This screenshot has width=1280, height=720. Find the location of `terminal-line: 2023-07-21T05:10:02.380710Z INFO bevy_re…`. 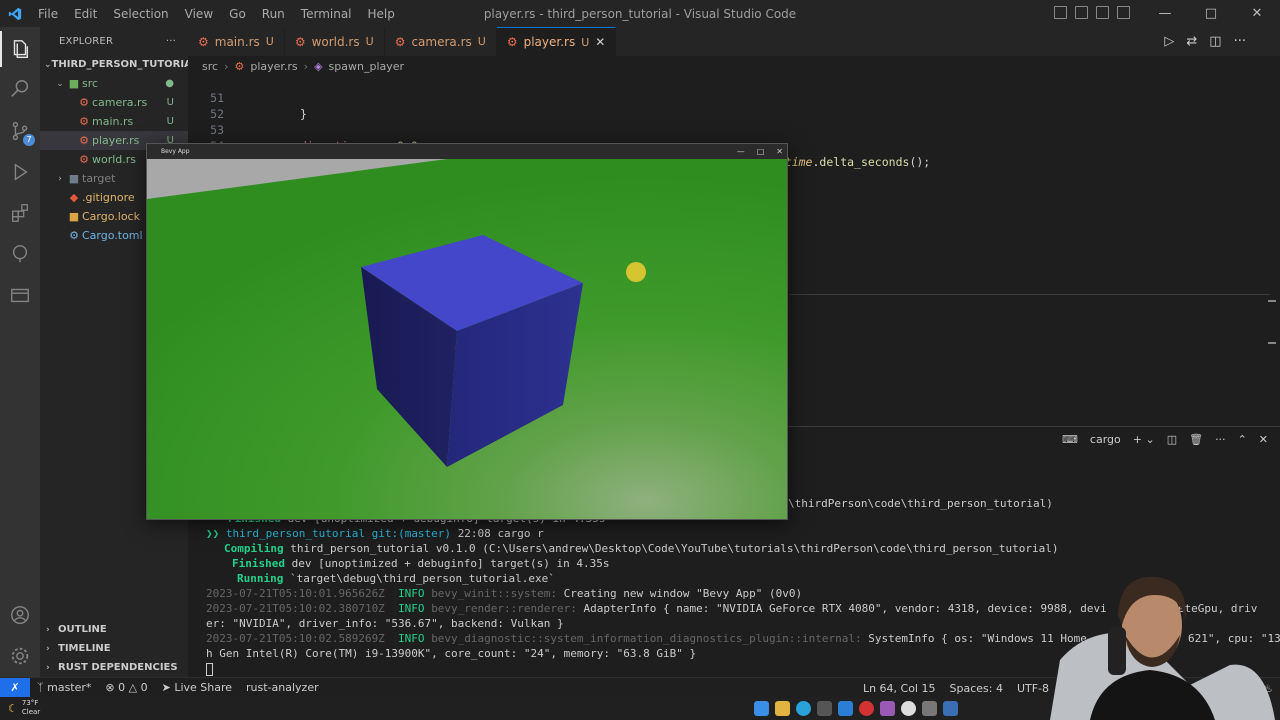

terminal-line: 2023-07-21T05:10:02.380710Z INFO bevy_re… is located at coordinates (656, 608).